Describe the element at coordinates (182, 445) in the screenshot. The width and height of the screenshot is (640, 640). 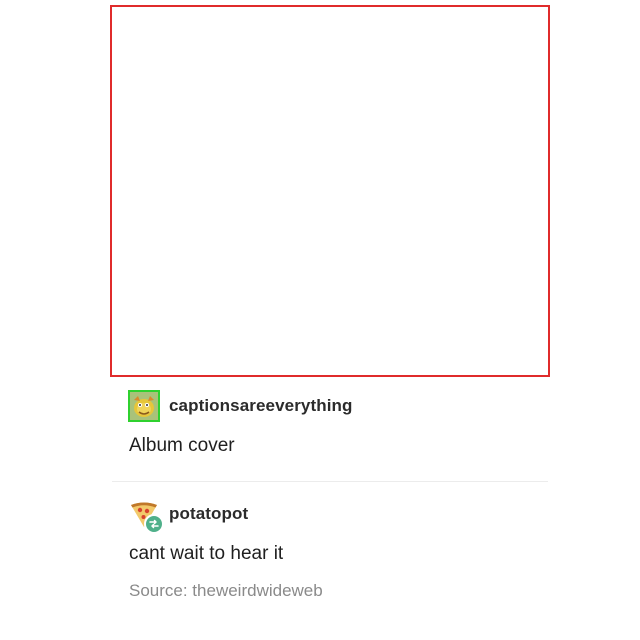
I see `post-text: Album cover` at that location.